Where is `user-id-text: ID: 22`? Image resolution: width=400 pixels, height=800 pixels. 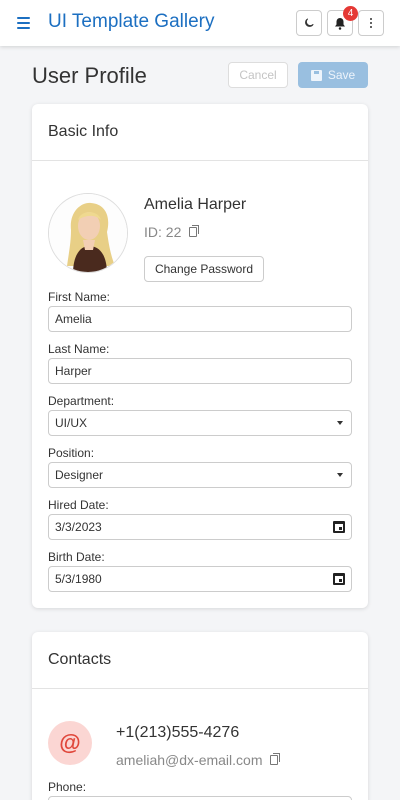 user-id-text: ID: 22 is located at coordinates (163, 232).